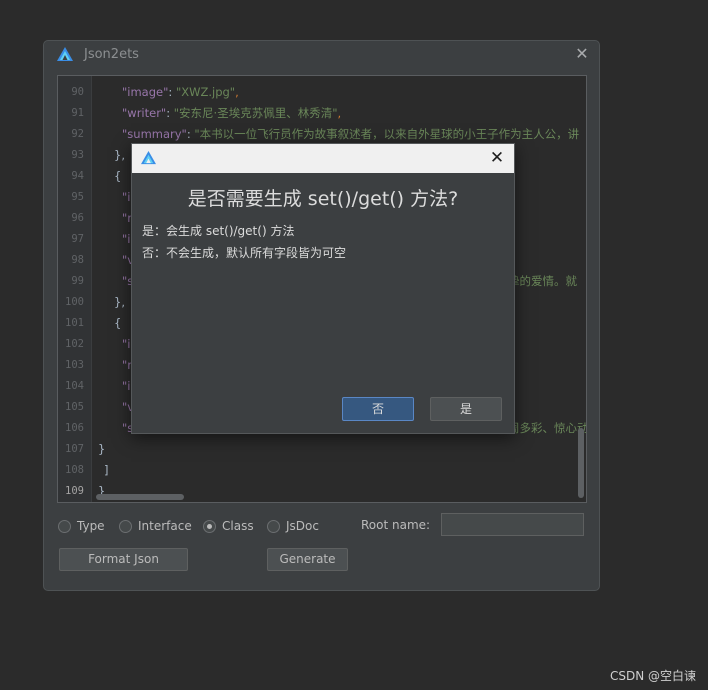  What do you see at coordinates (77, 260) in the screenshot?
I see `line-number: 98` at bounding box center [77, 260].